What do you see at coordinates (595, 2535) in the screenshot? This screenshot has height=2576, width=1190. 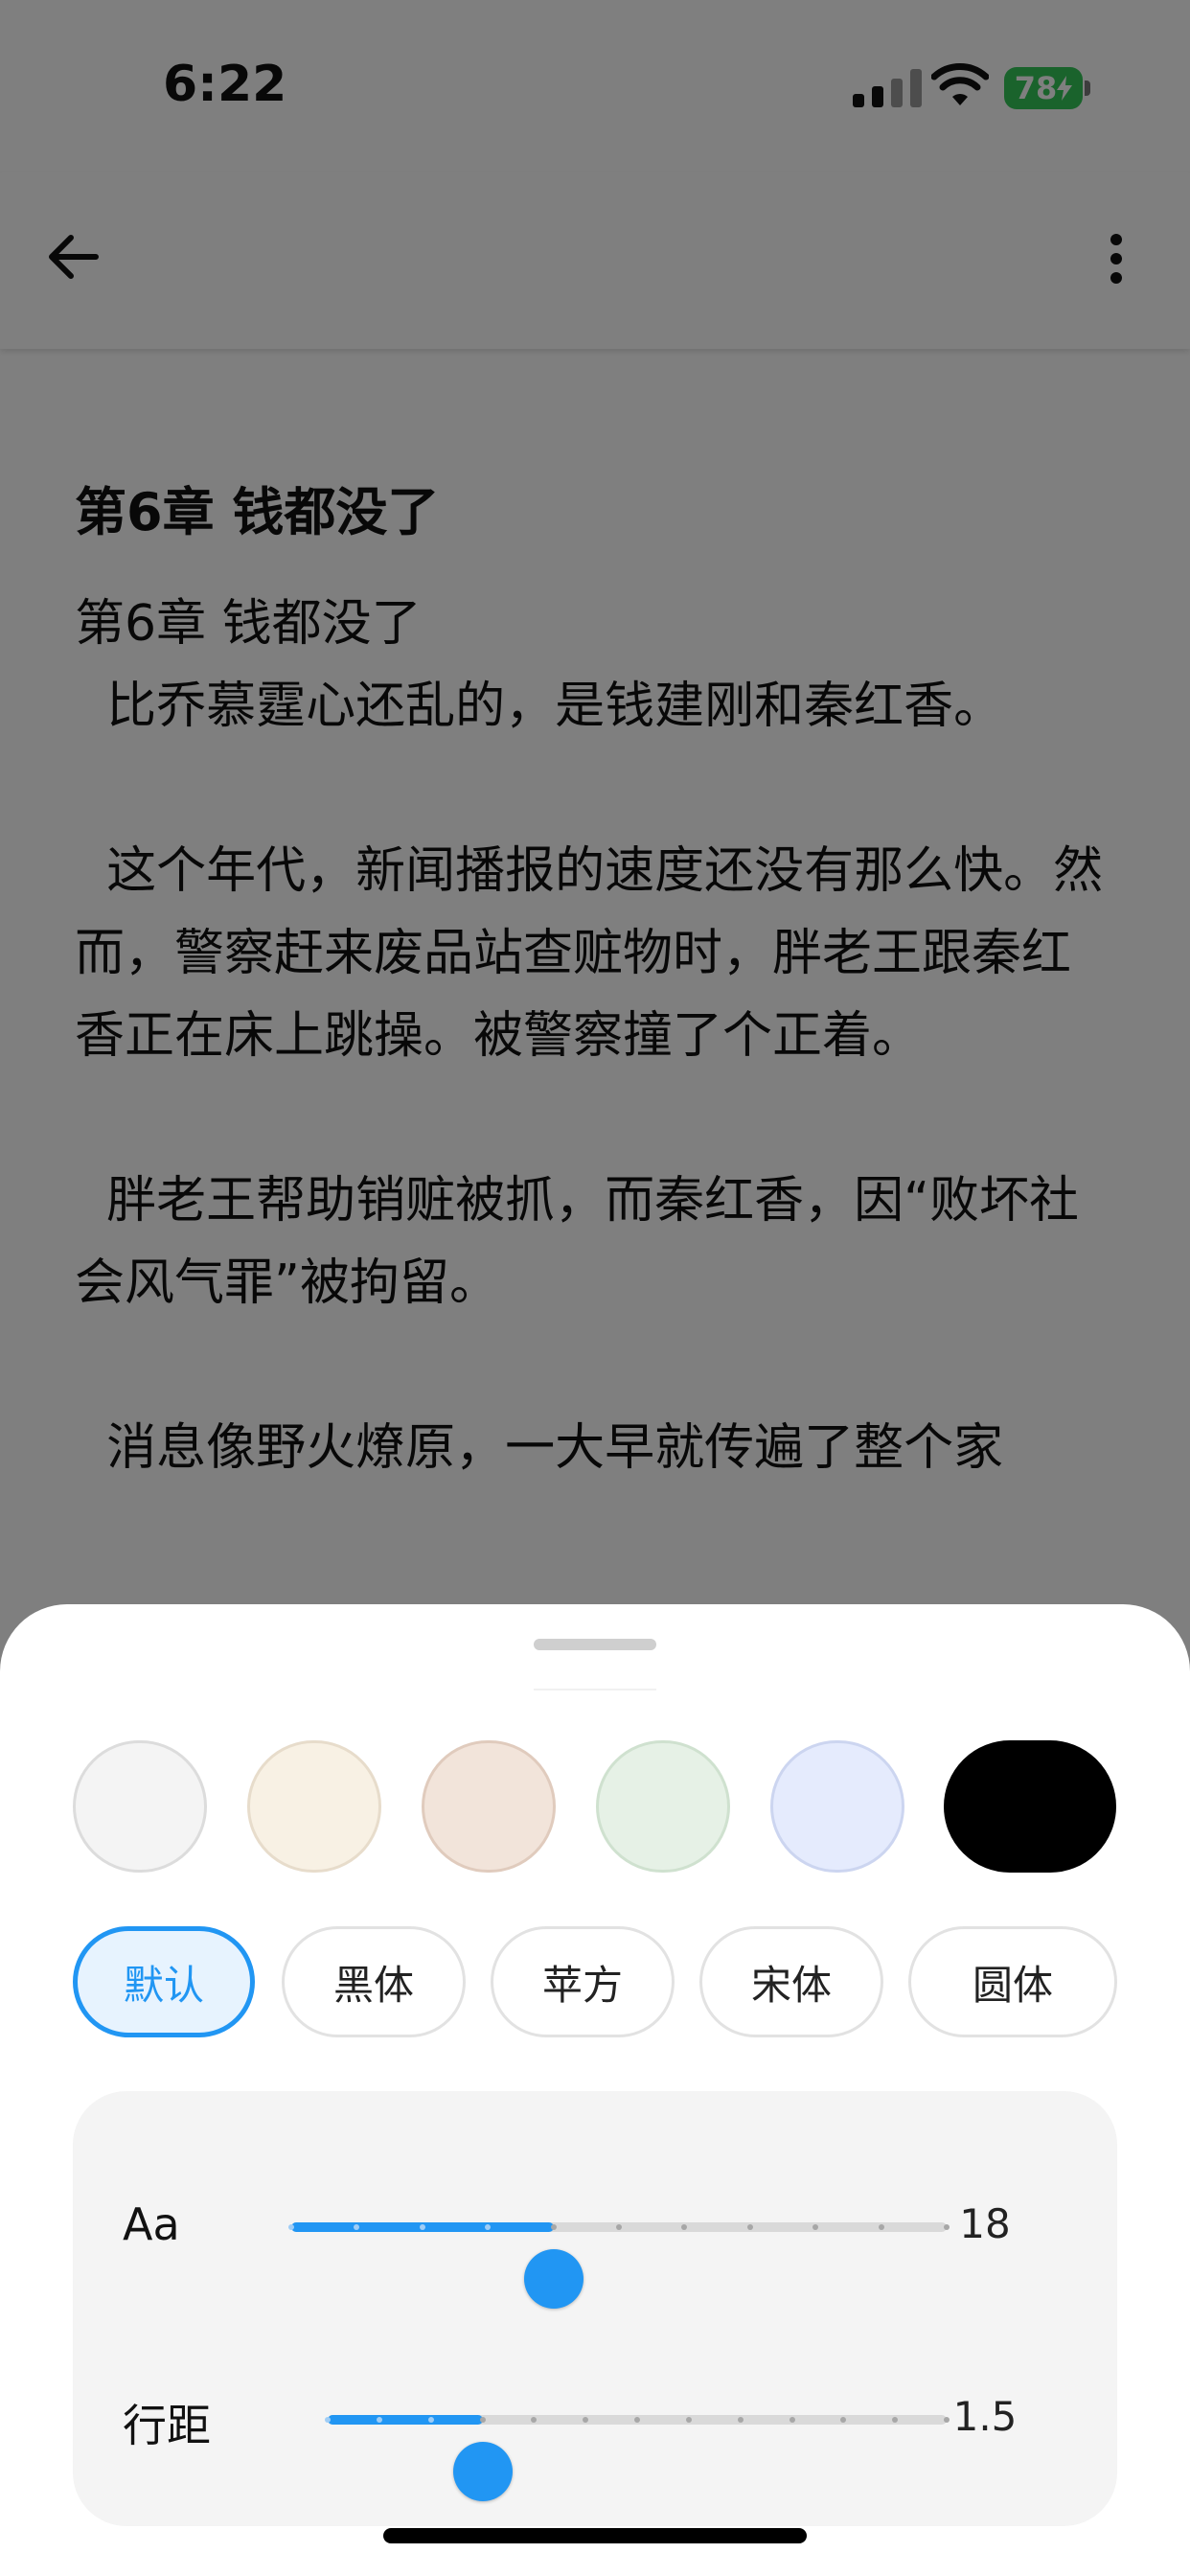 I see `home-indicator` at bounding box center [595, 2535].